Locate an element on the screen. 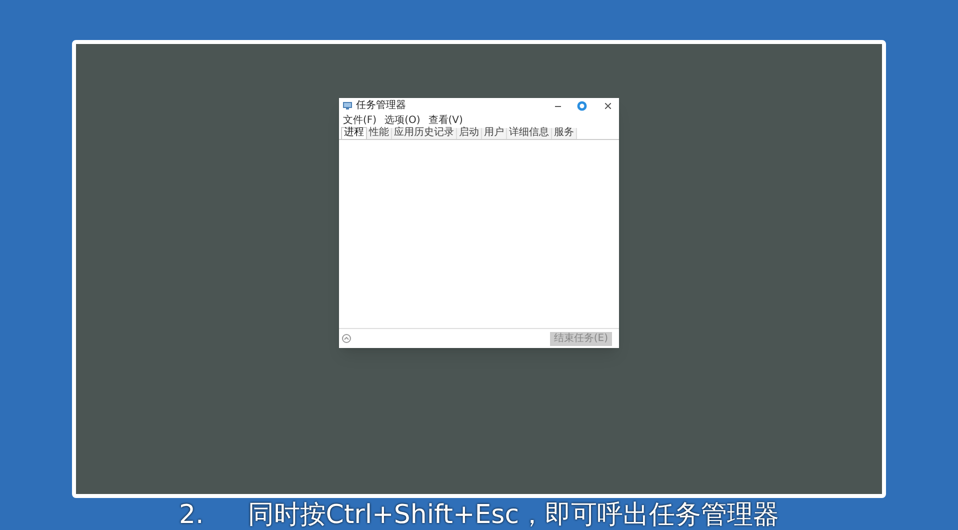  menu-item: 选项(O) is located at coordinates (402, 121).